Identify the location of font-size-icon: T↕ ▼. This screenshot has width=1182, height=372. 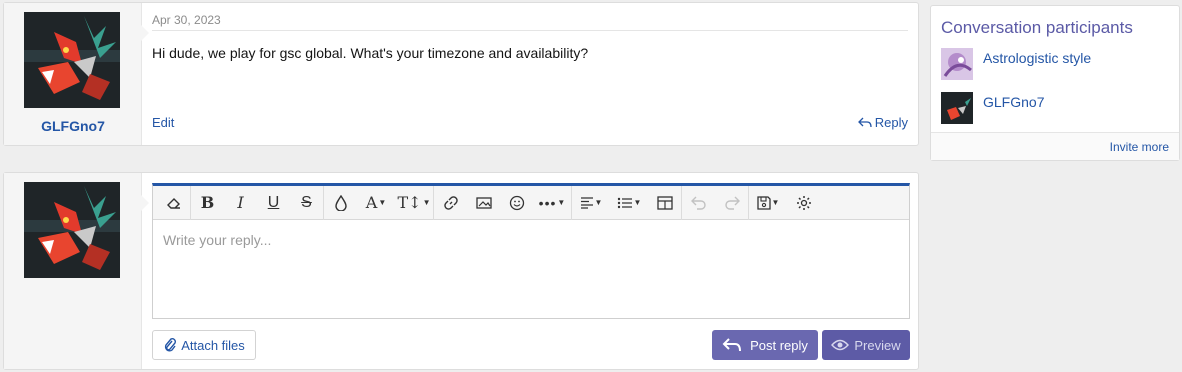
(414, 203).